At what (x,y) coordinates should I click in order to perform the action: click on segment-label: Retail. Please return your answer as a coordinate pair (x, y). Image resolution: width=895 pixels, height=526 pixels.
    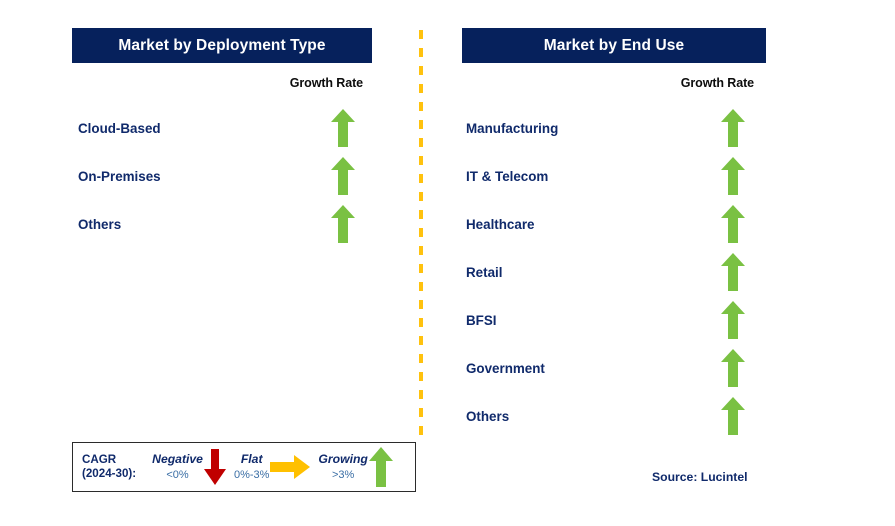
    Looking at the image, I should click on (484, 272).